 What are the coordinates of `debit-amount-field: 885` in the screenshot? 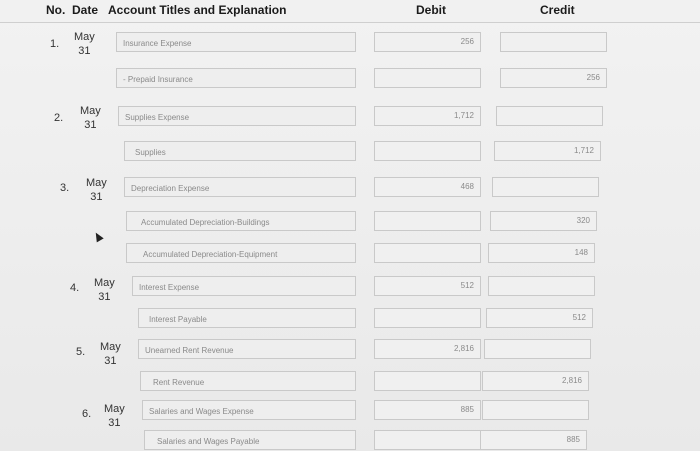 It's located at (427, 410).